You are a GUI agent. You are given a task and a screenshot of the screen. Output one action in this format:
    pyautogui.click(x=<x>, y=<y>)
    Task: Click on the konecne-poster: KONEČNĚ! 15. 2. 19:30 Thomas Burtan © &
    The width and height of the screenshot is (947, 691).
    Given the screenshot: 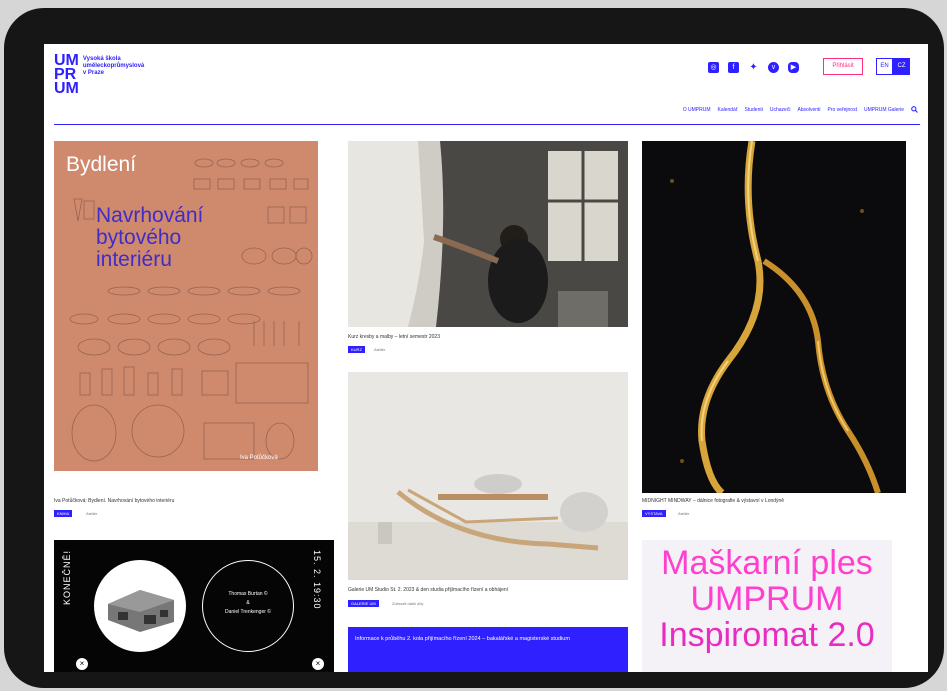 What is the action you would take?
    pyautogui.click(x=194, y=606)
    